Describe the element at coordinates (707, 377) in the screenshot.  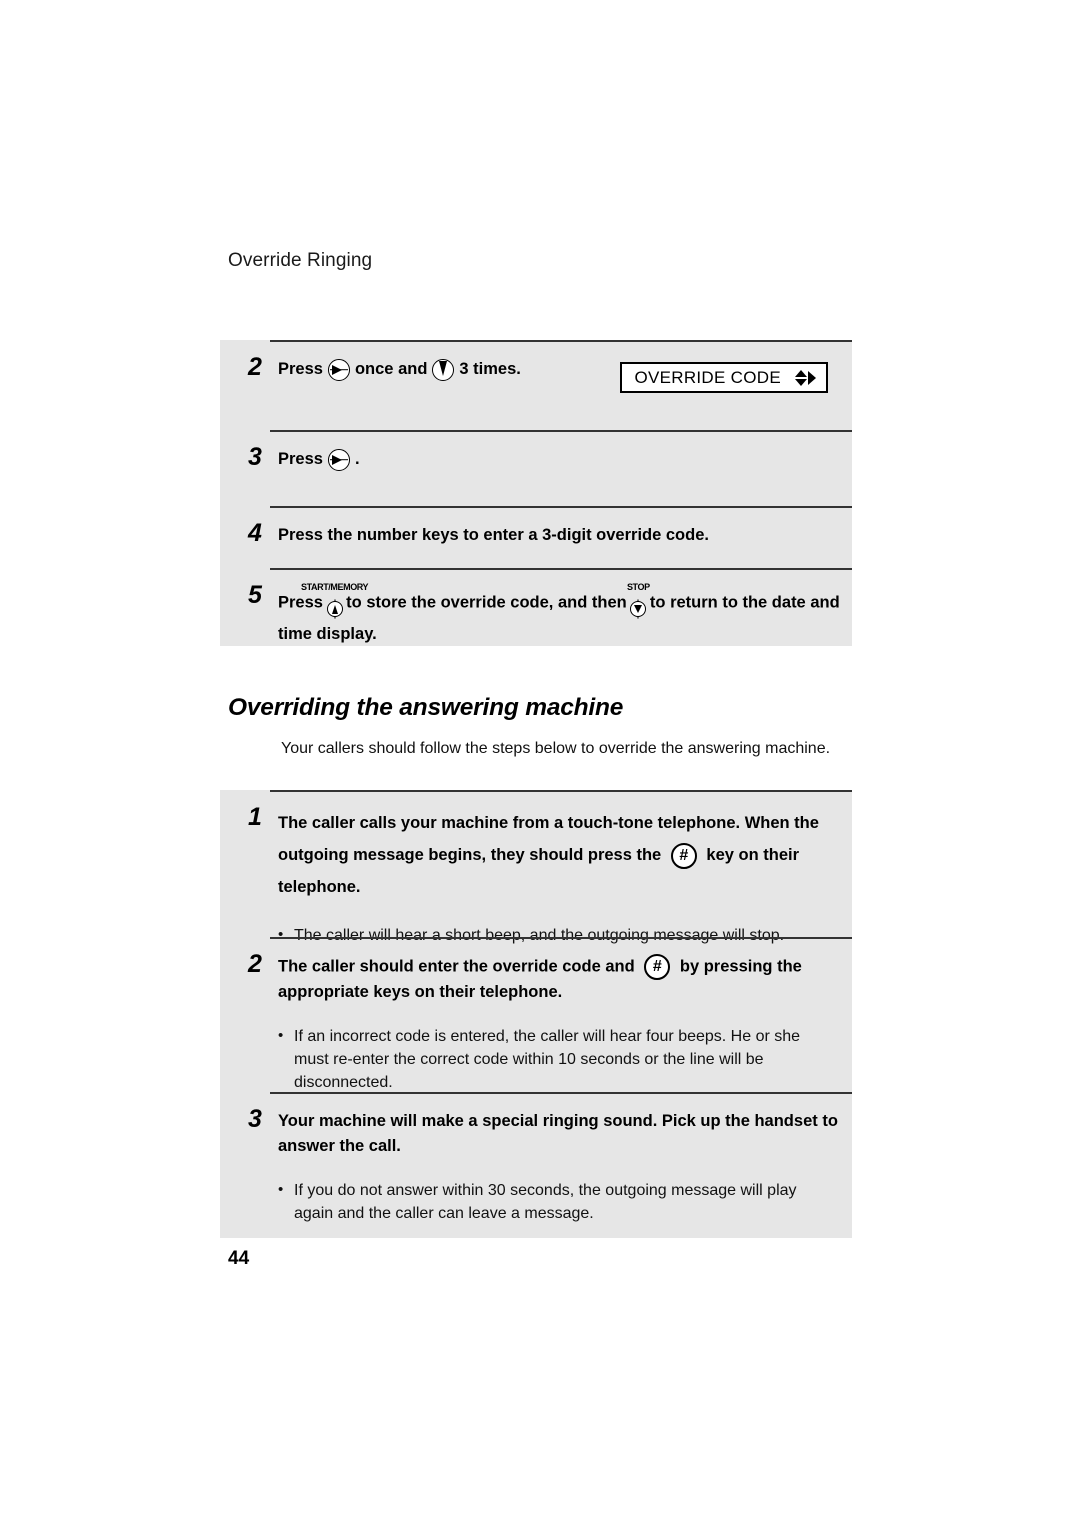
I see `lcd-display-text: OVERRIDE CODE` at that location.